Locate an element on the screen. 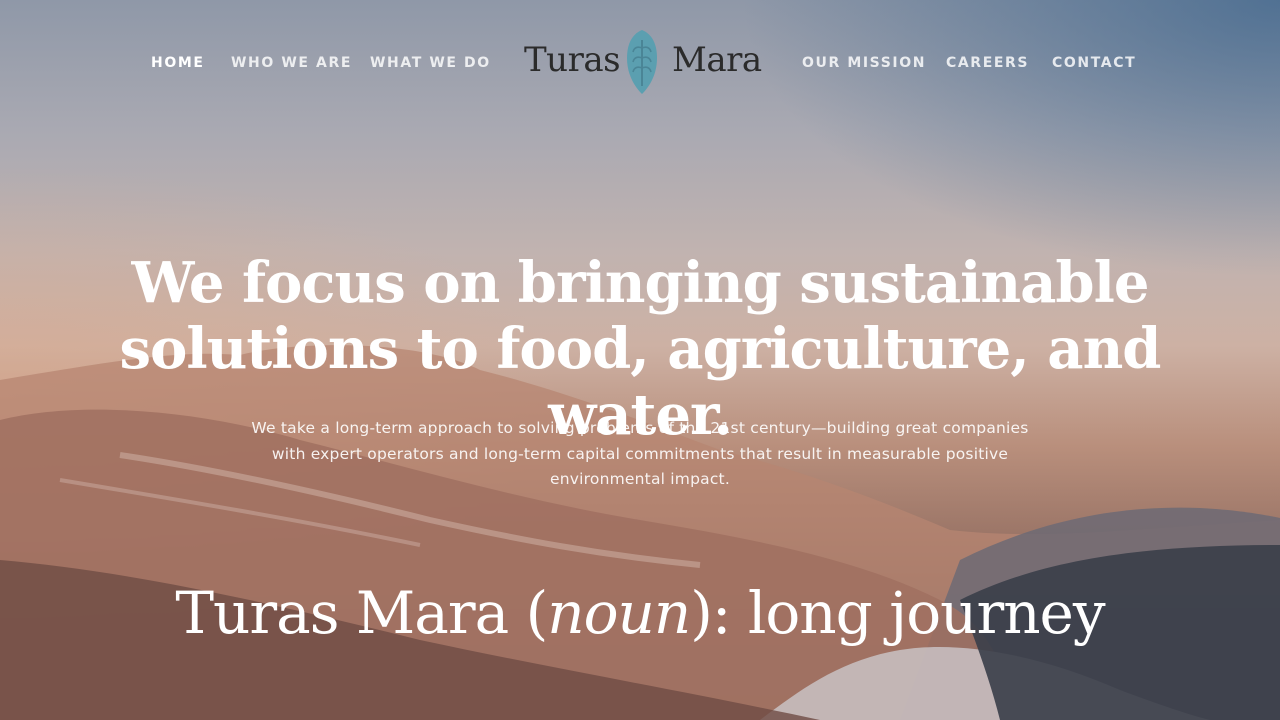 The image size is (1280, 720). nav-who-we-are-link: WHO WE ARE is located at coordinates (291, 63).